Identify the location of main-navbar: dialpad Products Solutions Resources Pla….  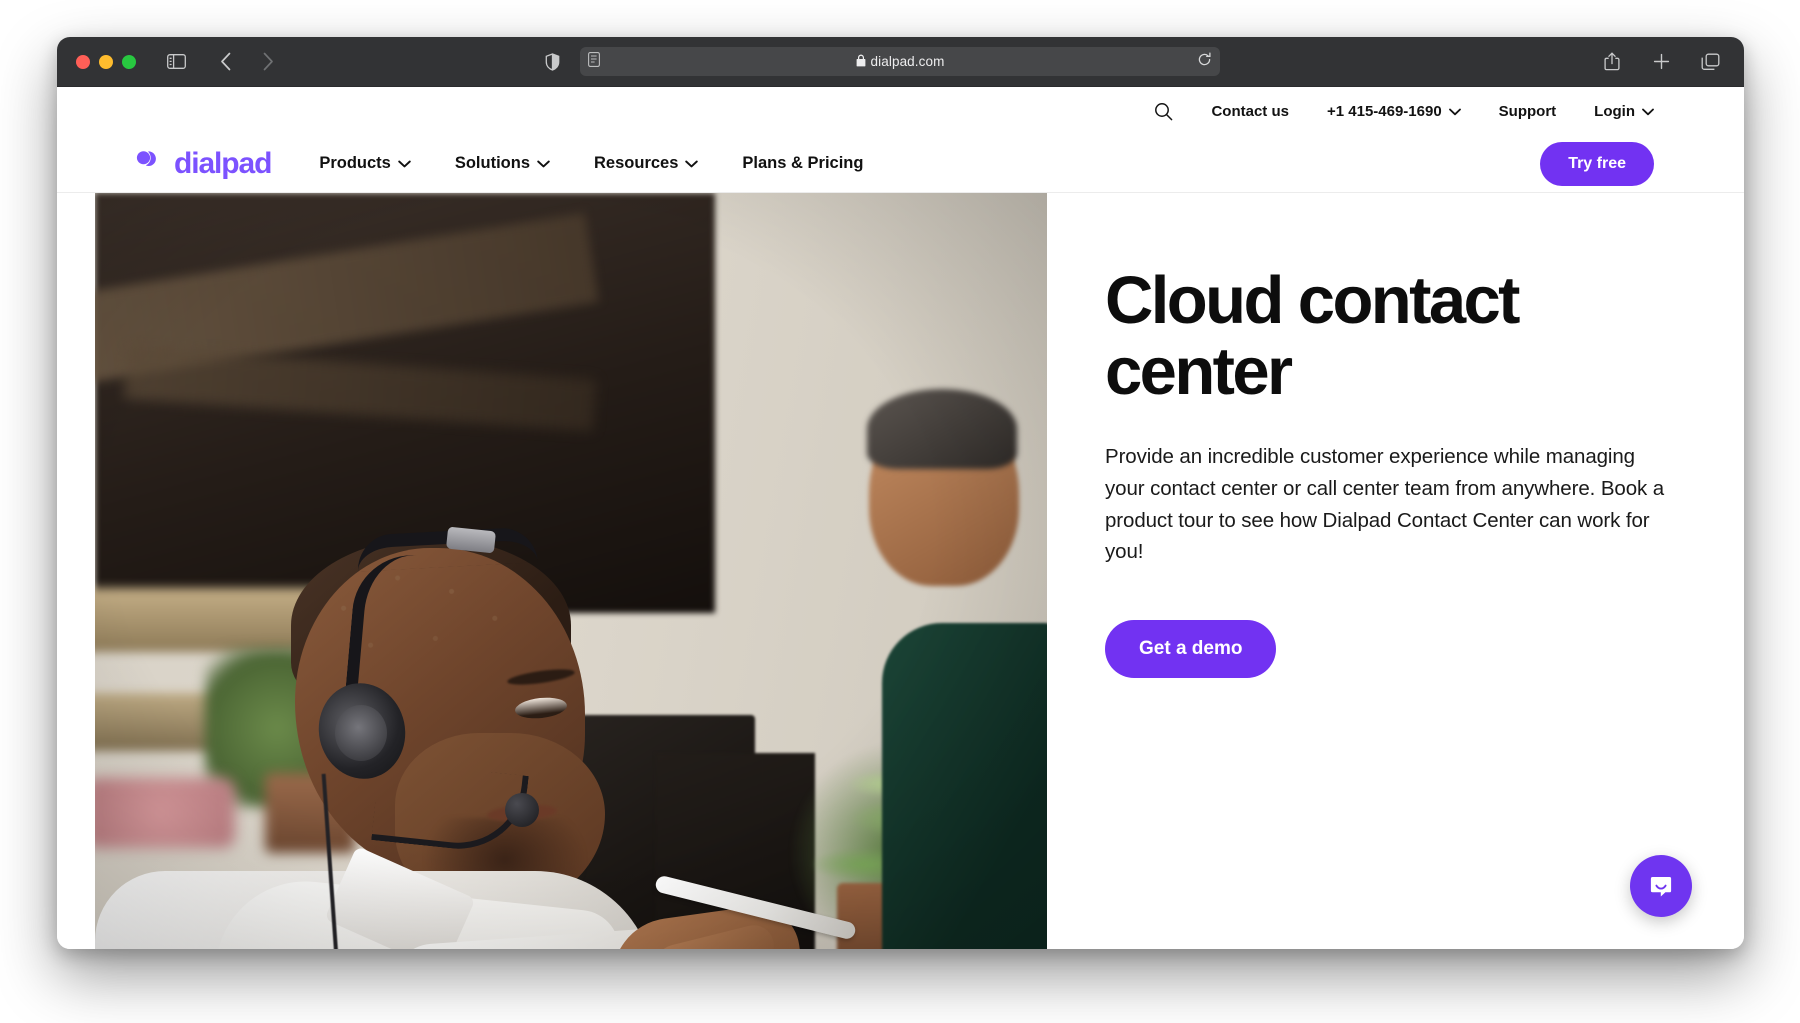
(900, 164).